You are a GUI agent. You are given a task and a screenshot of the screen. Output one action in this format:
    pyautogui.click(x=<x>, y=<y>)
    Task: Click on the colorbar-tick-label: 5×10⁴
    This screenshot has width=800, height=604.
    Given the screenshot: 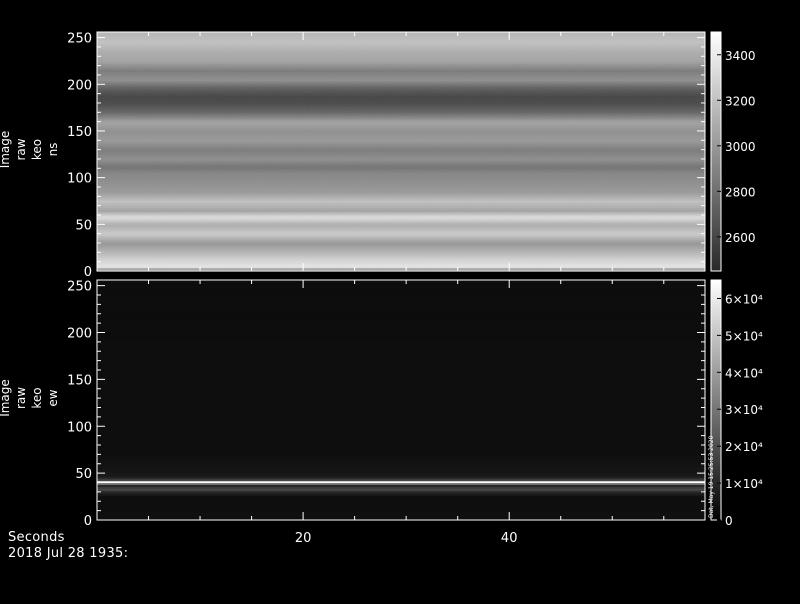 What is the action you would take?
    pyautogui.click(x=744, y=336)
    